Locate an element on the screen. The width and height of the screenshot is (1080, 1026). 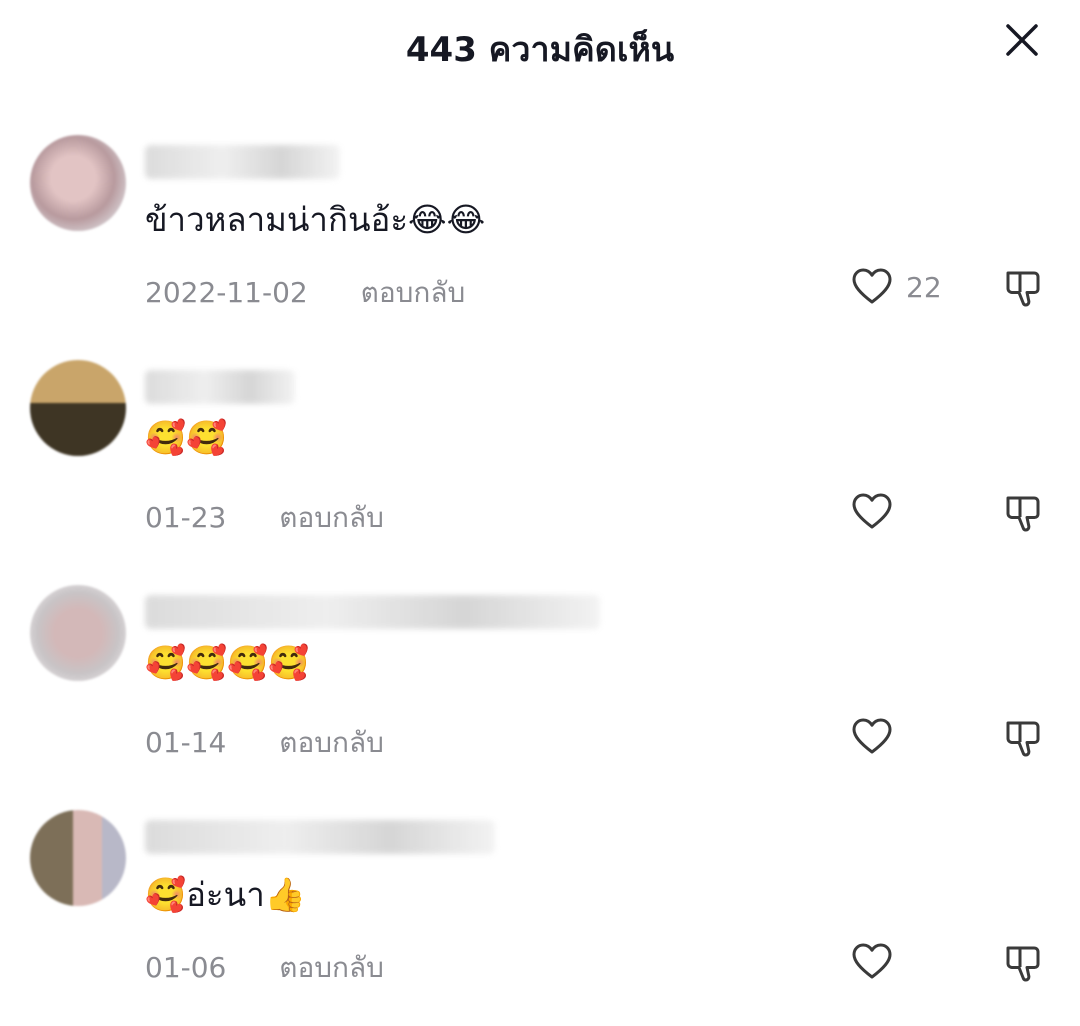
comment-meta: 01-14 ตอบกลับ is located at coordinates (264, 743).